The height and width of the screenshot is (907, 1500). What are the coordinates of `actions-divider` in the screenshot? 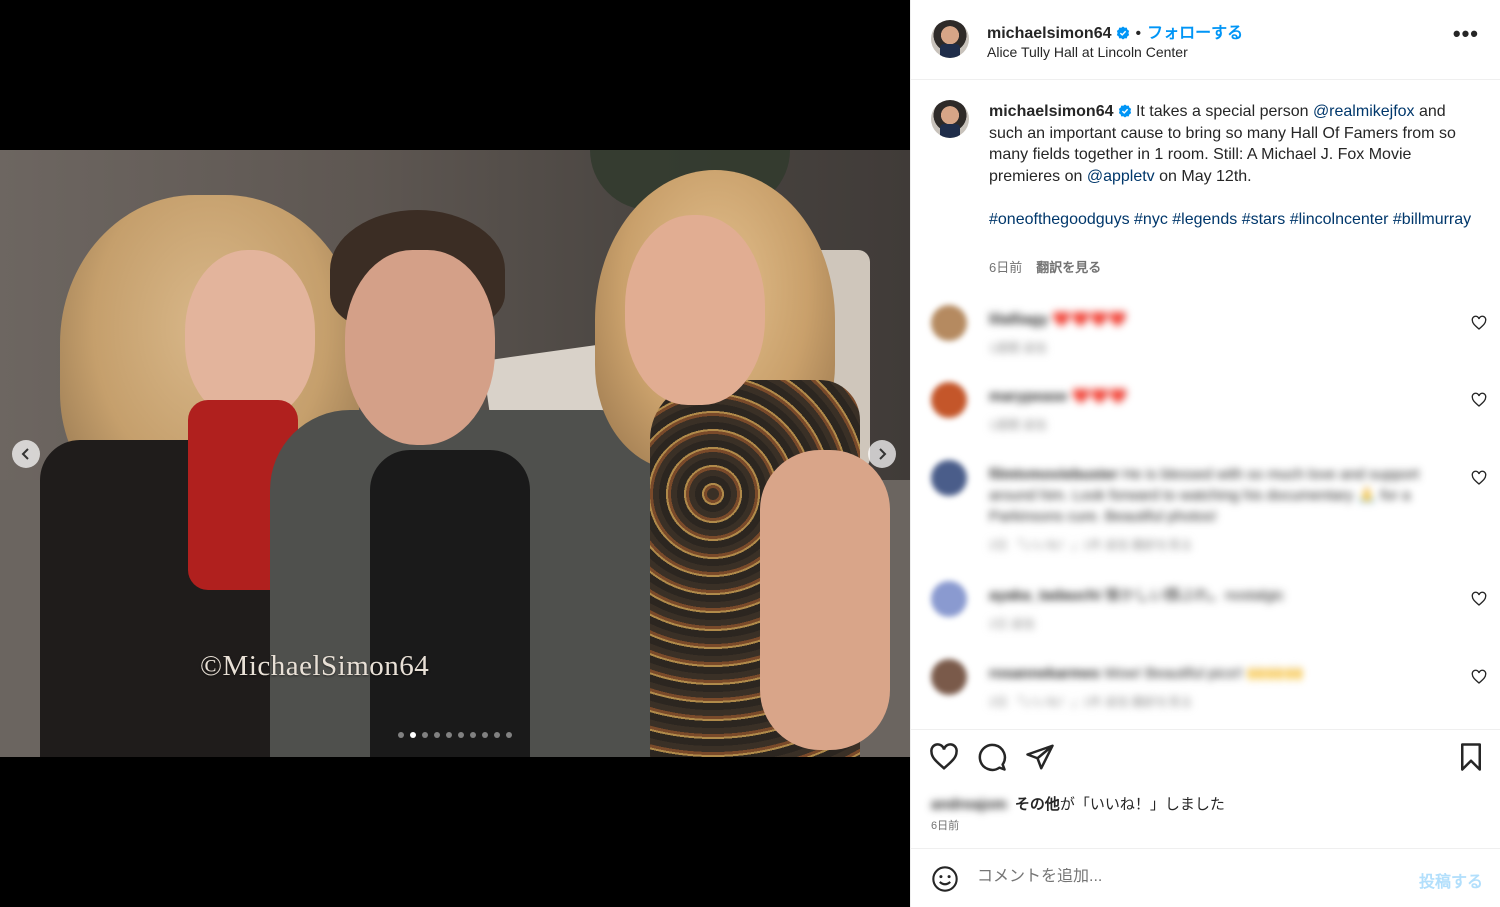 It's located at (1205, 729).